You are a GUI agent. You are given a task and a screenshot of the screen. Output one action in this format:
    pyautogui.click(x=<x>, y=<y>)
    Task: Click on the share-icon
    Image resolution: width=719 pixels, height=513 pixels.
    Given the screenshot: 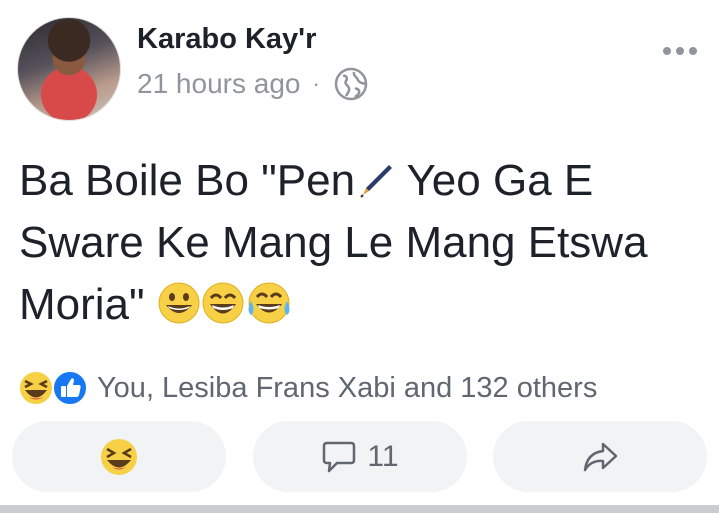 What is the action you would take?
    pyautogui.click(x=600, y=456)
    